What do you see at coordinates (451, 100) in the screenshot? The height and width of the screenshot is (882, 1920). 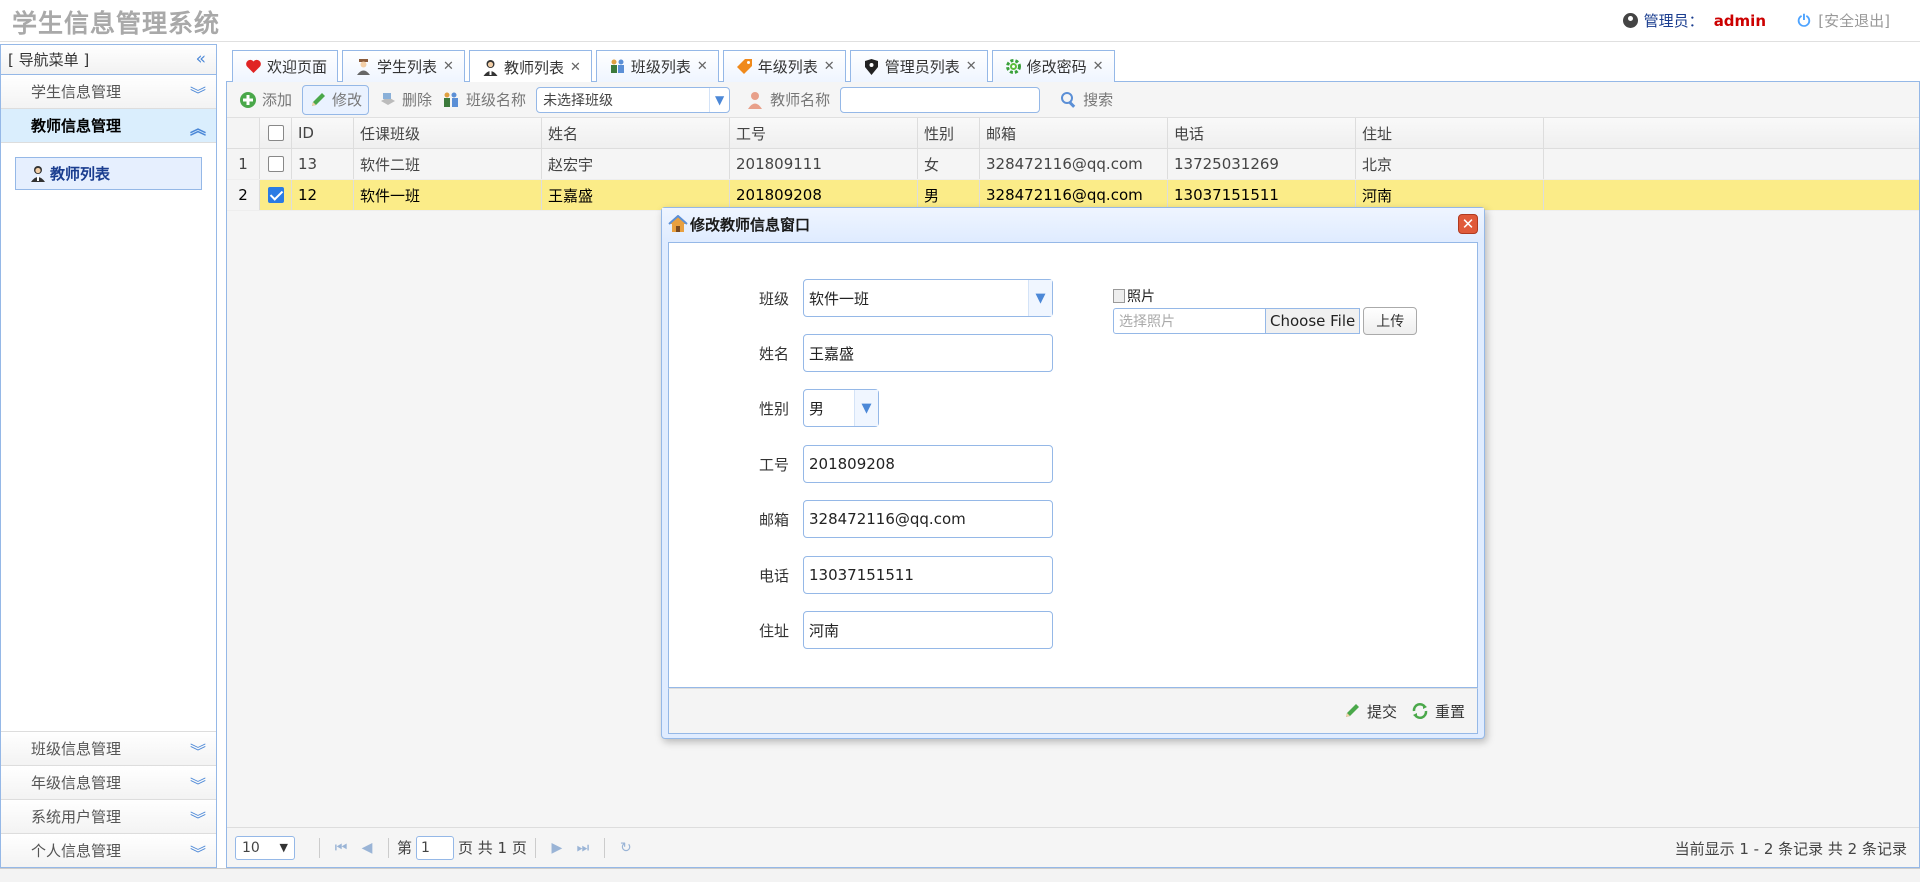 I see `class-icon` at bounding box center [451, 100].